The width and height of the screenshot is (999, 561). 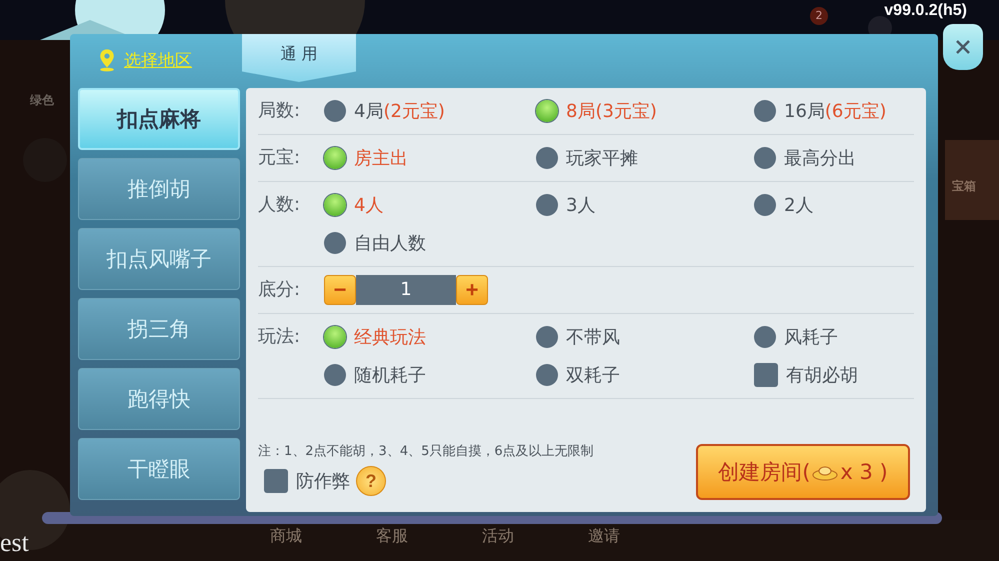 I want to click on note-text: 注：1、2点不能胡，3、4、5只能自摸，6点及以上无限制, so click(x=426, y=451).